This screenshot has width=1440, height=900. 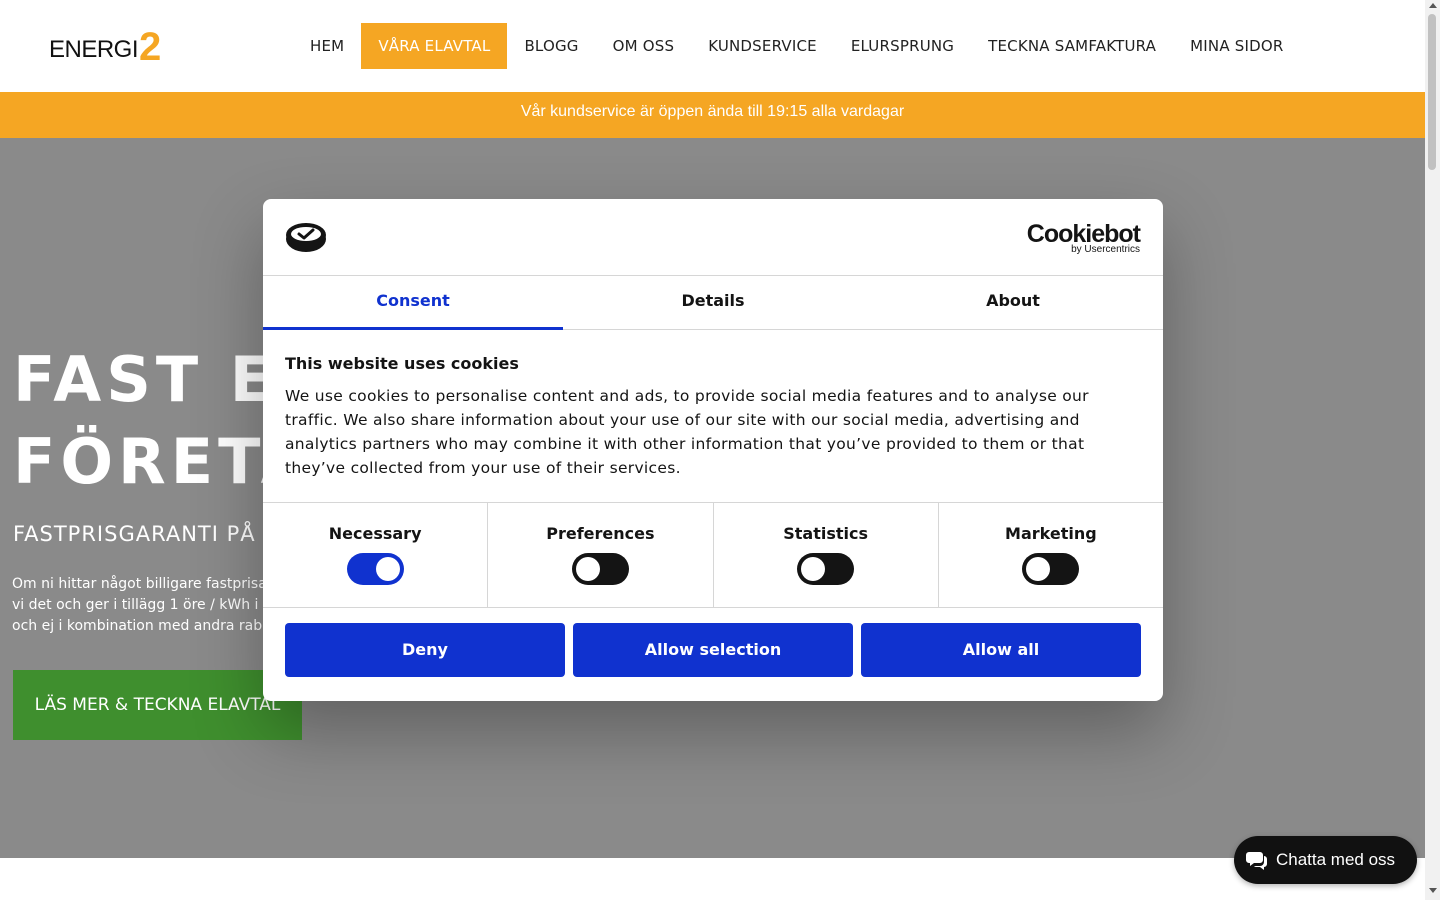 What do you see at coordinates (375, 533) in the screenshot?
I see `toggle-label-necessary: Necessary` at bounding box center [375, 533].